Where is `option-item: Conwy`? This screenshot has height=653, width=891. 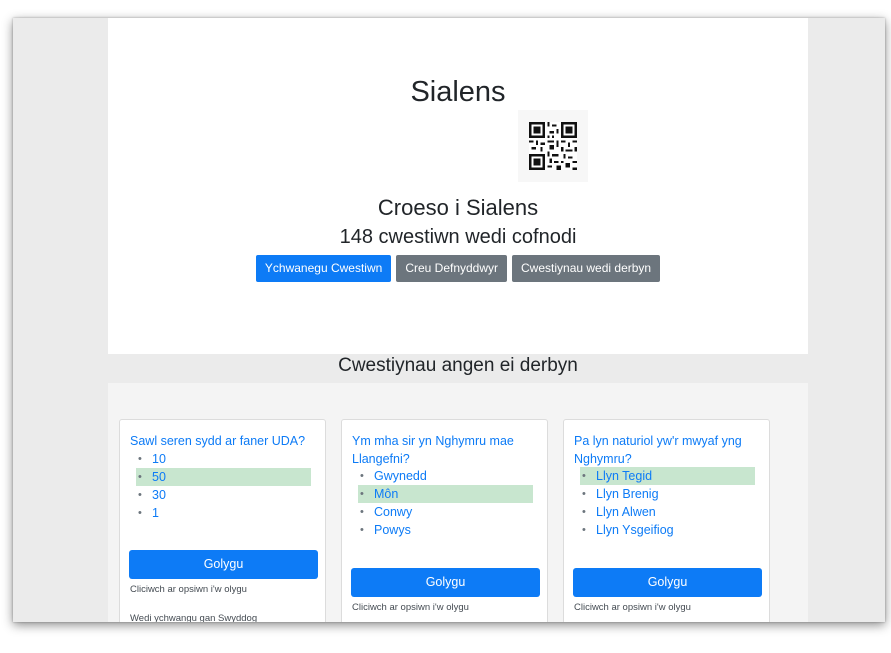 option-item: Conwy is located at coordinates (445, 512).